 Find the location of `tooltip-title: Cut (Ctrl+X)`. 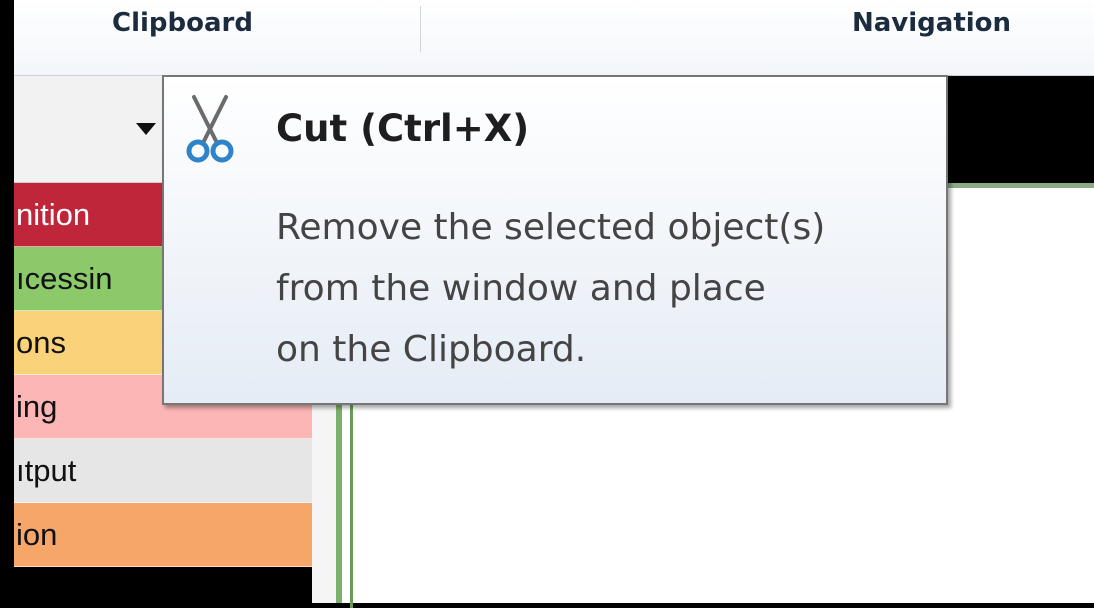

tooltip-title: Cut (Ctrl+X) is located at coordinates (403, 128).